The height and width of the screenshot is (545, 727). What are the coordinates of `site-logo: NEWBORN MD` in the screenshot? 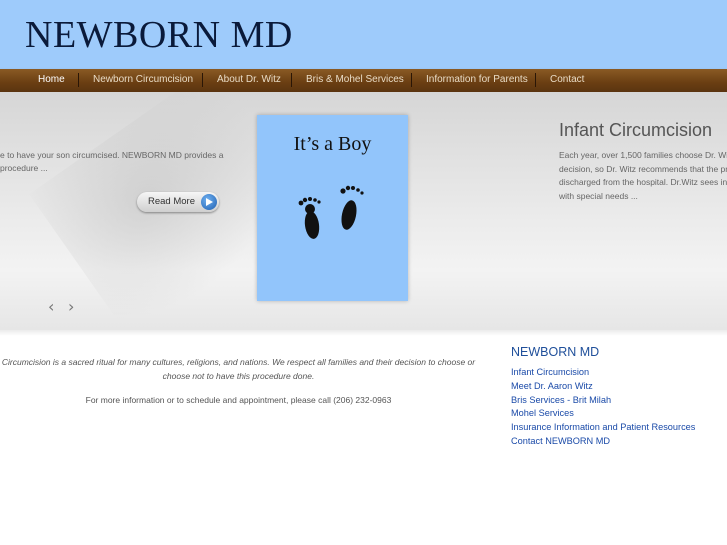 It's located at (159, 35).